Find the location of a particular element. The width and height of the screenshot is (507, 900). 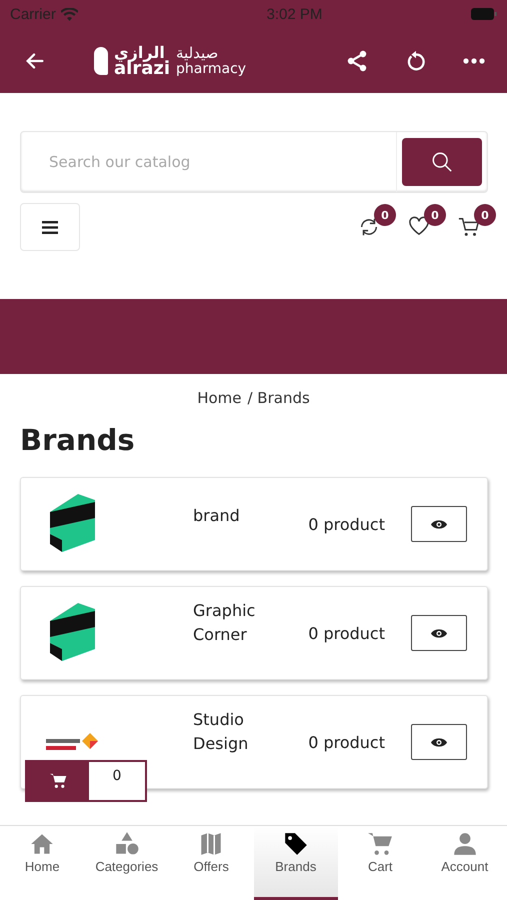

cart-count: 0 is located at coordinates (117, 776).